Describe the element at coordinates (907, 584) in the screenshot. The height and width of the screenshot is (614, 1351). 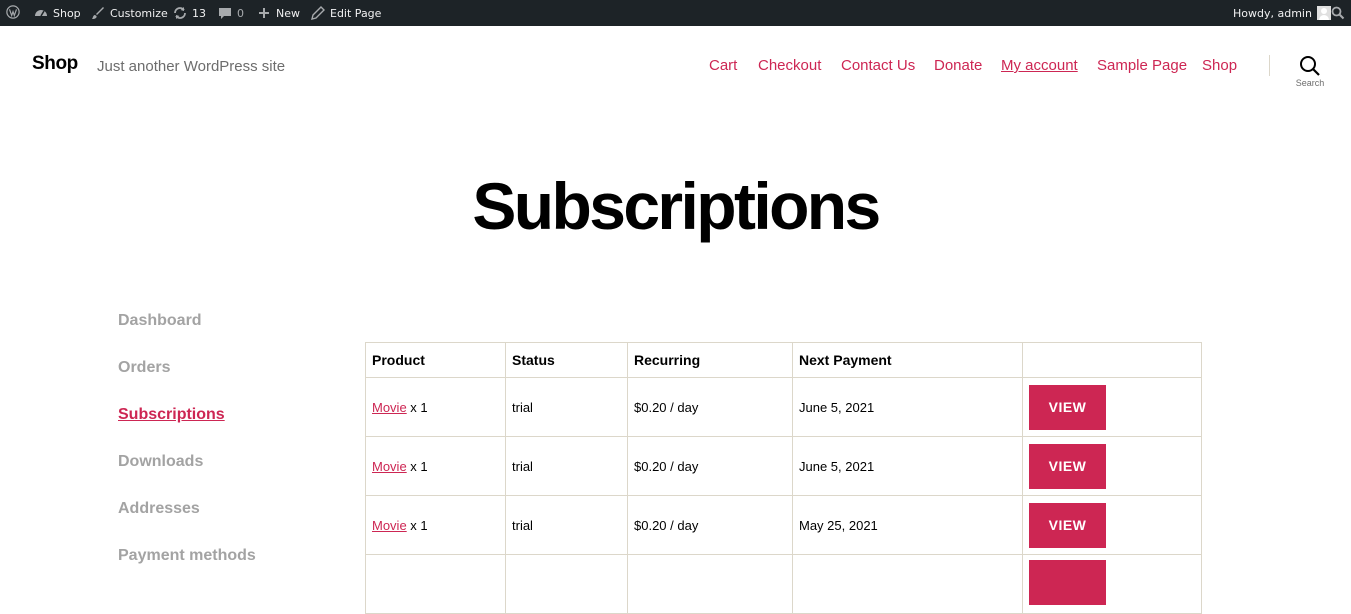
I see `next-payment-cell` at that location.